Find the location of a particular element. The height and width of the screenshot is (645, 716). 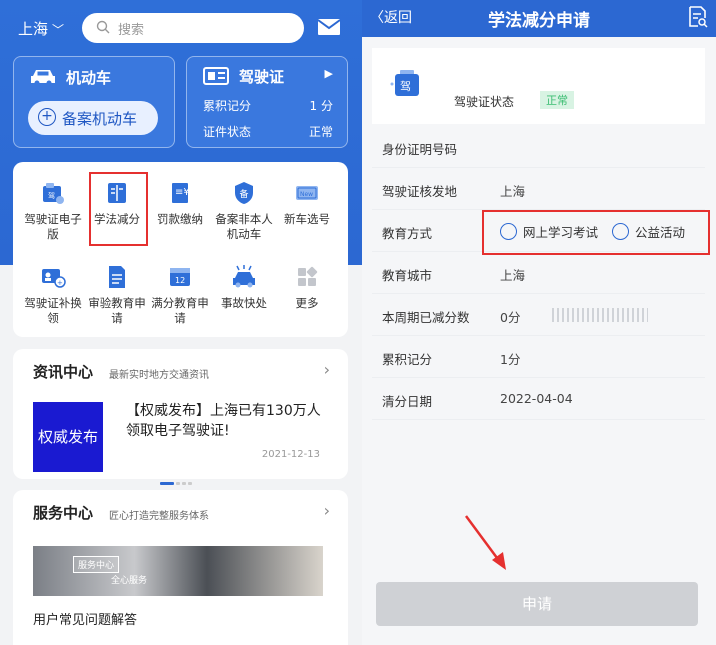

chevron-right-icon: ▶ is located at coordinates (328, 73).